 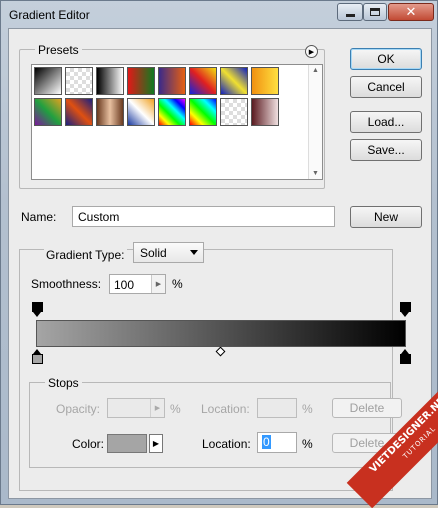 What do you see at coordinates (85, 255) in the screenshot?
I see `gradient-type-label: Gradient Type:` at bounding box center [85, 255].